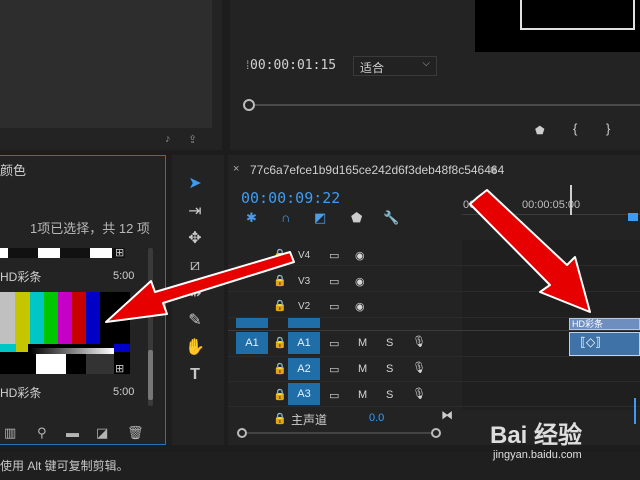 The height and width of the screenshot is (480, 640). What do you see at coordinates (150, 375) in the screenshot?
I see `project-scrollbar-thumb` at bounding box center [150, 375].